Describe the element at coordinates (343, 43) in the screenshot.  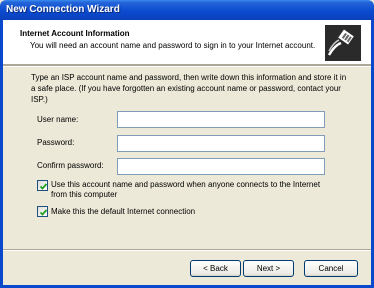
I see `network-cable-icon` at that location.